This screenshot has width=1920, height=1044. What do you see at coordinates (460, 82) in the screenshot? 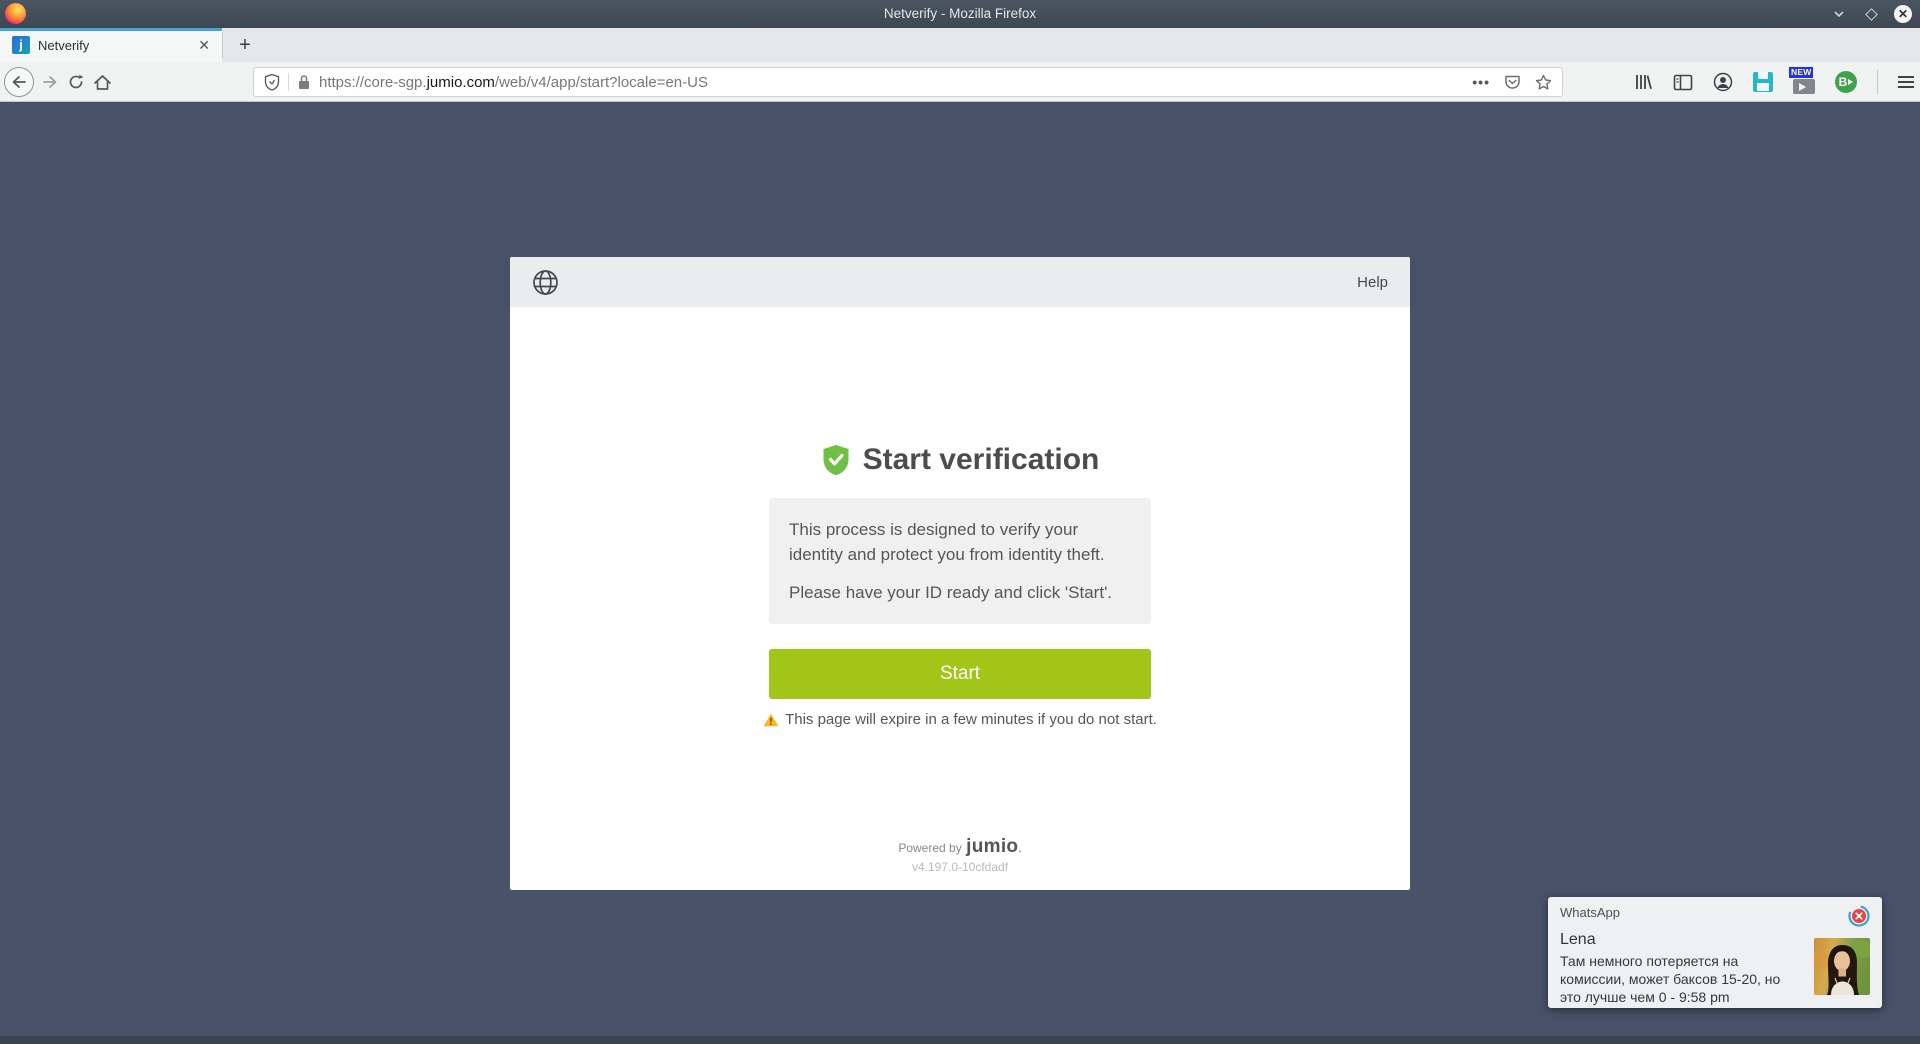
I see `url-domain: jumio.com` at bounding box center [460, 82].